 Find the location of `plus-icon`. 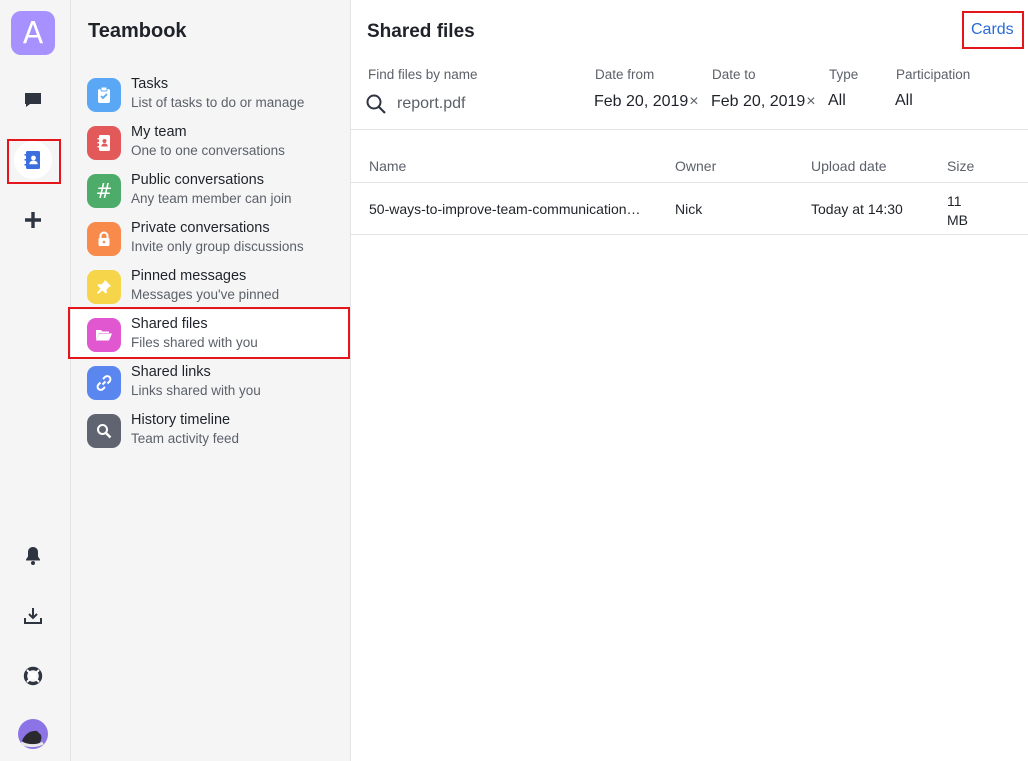

plus-icon is located at coordinates (33, 220).